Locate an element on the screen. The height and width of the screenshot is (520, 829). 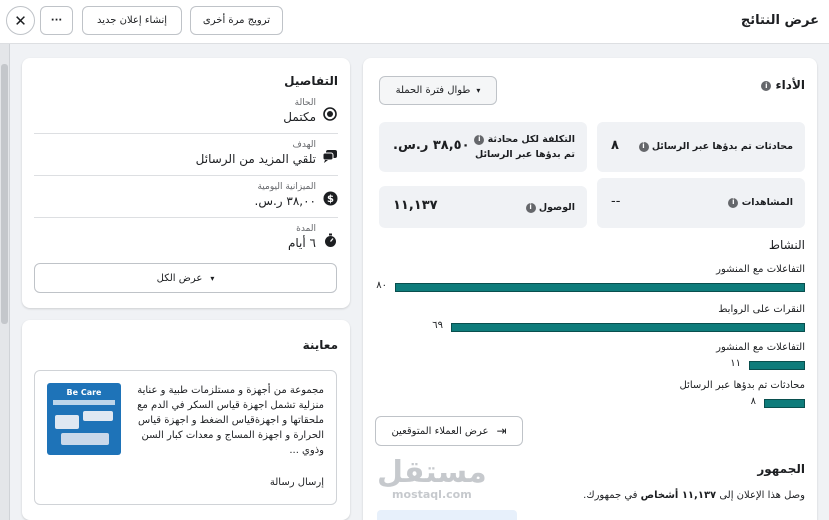
metric-value: ٨ is located at coordinates (615, 145).